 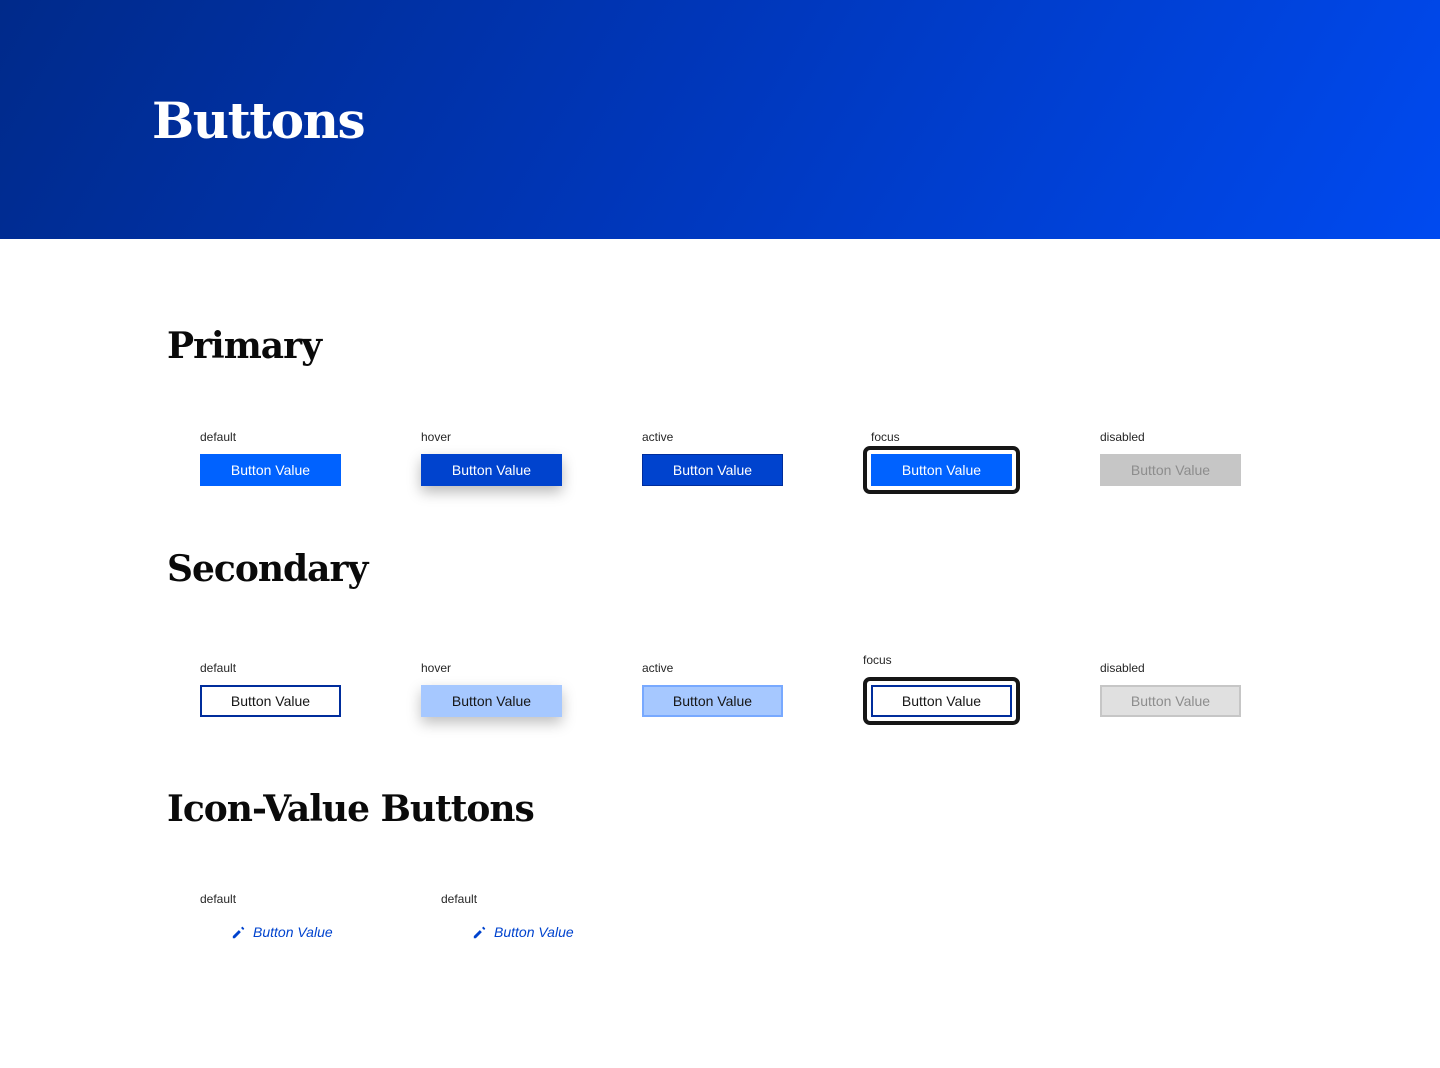 I want to click on section-title-secondary: Secondary, so click(x=267, y=569).